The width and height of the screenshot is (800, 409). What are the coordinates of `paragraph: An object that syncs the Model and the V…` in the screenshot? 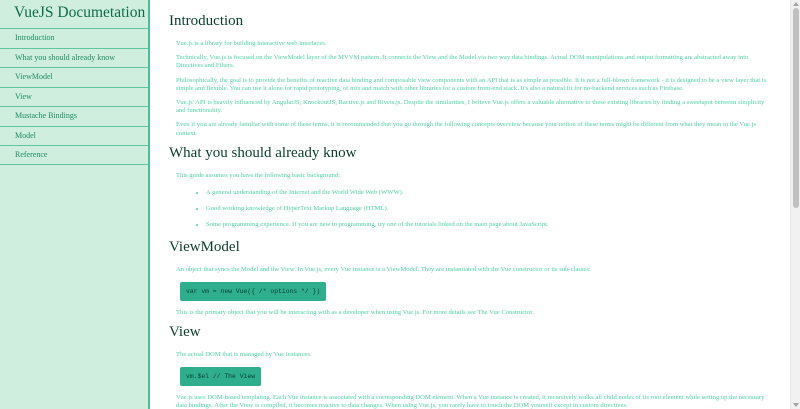 It's located at (383, 269).